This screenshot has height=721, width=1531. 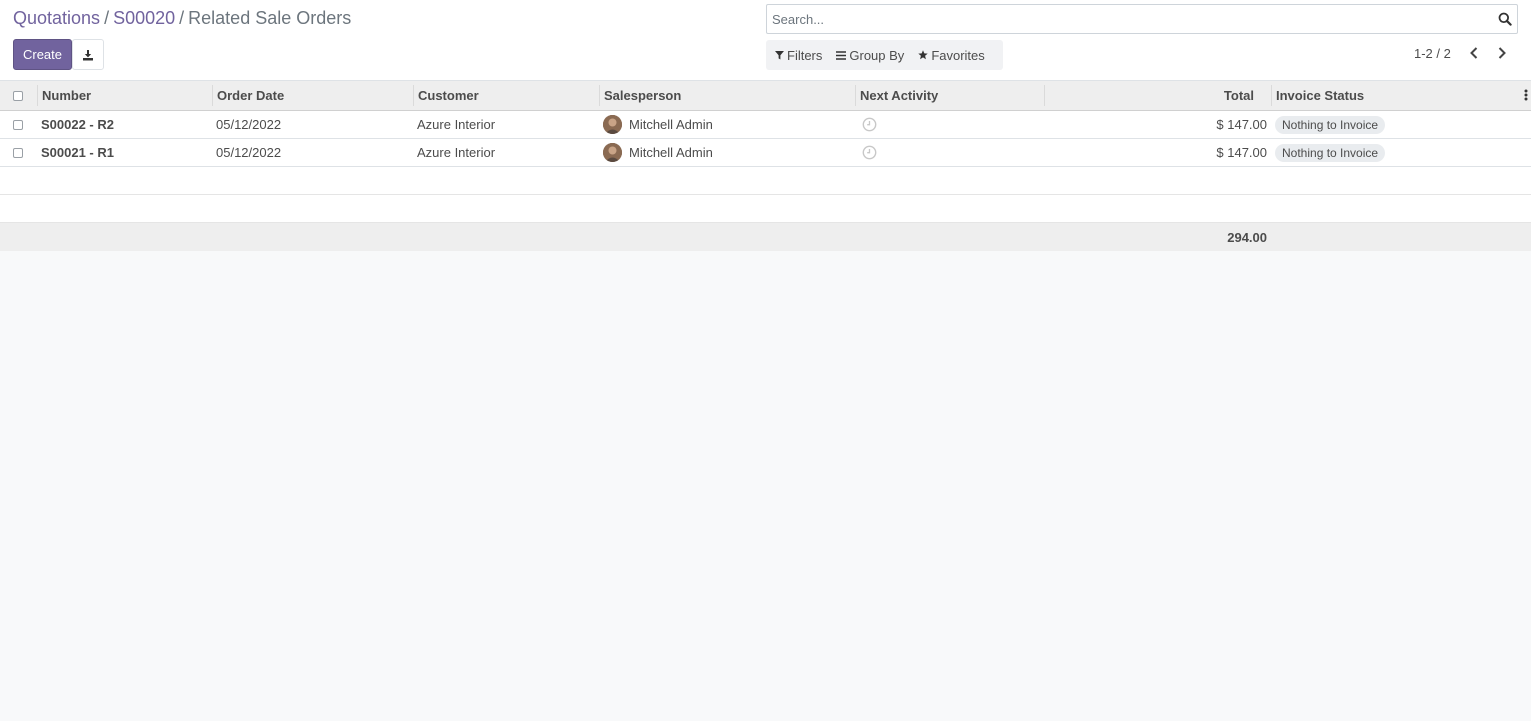 What do you see at coordinates (642, 95) in the screenshot?
I see `header-salesperson: Salesperson` at bounding box center [642, 95].